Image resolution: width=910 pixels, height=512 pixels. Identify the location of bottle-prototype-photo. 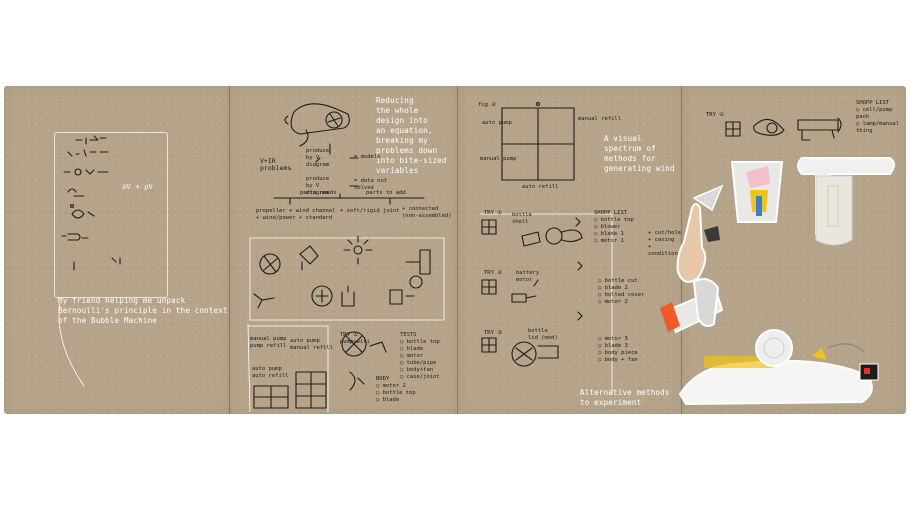
(846, 201).